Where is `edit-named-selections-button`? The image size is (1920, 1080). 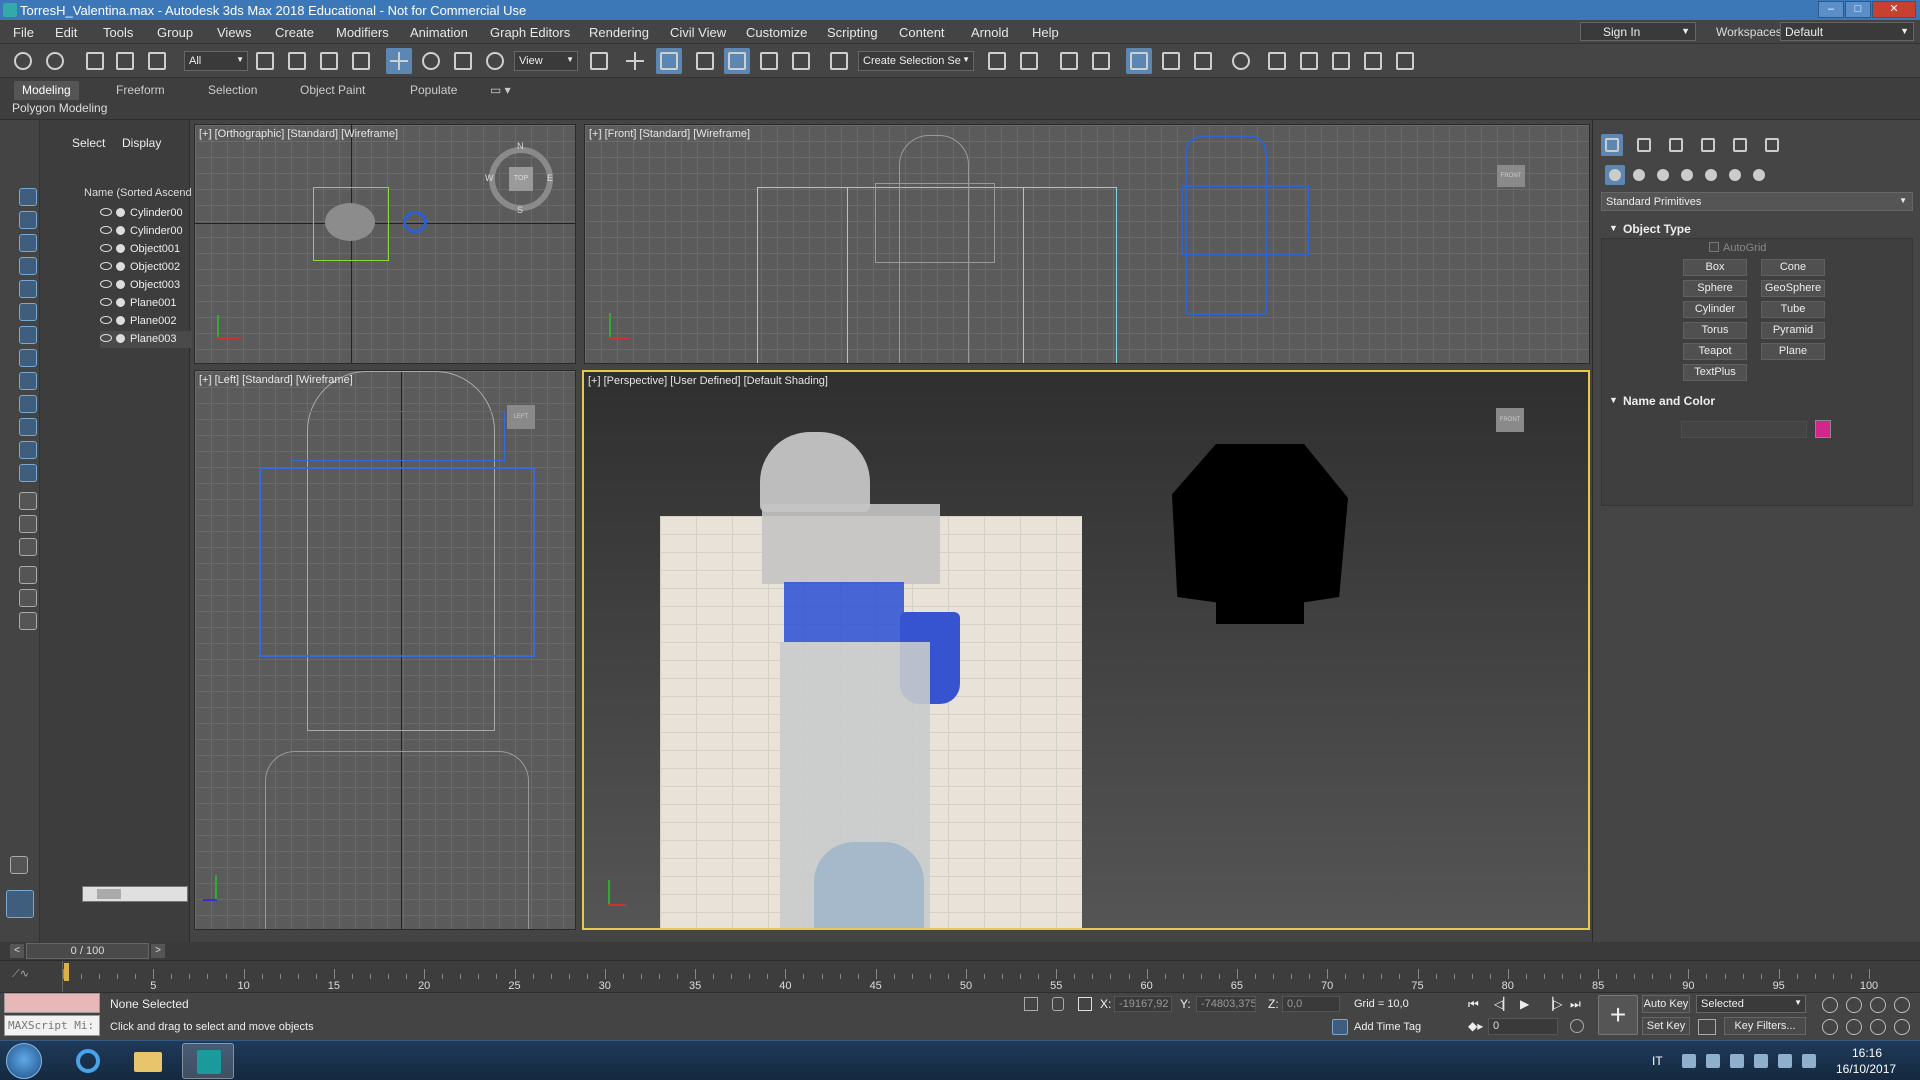
edit-named-selections-button is located at coordinates (839, 61).